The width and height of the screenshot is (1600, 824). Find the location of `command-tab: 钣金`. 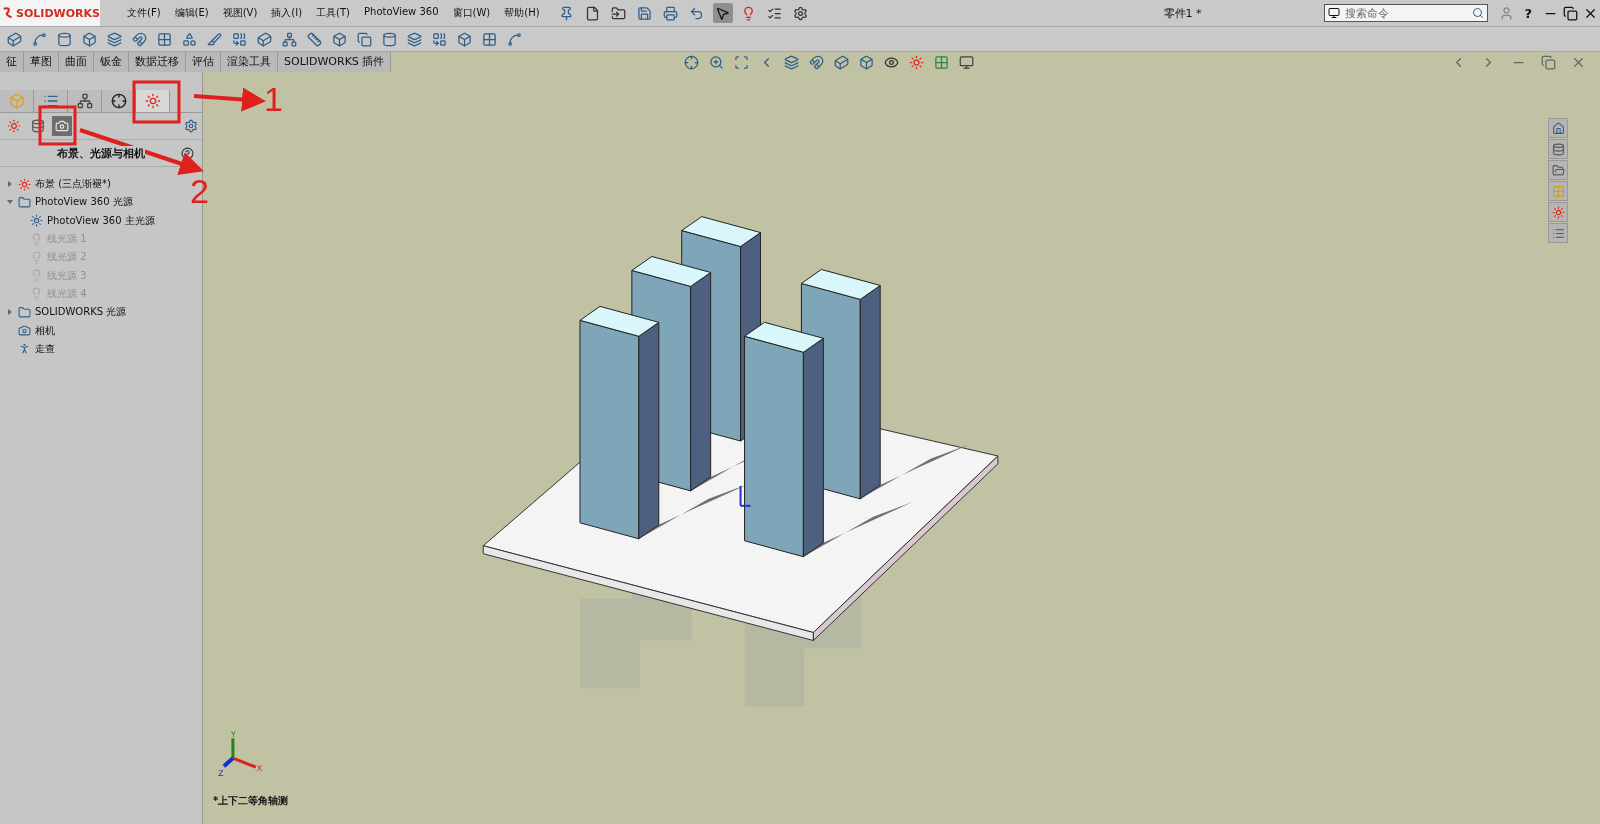

command-tab: 钣金 is located at coordinates (111, 62).